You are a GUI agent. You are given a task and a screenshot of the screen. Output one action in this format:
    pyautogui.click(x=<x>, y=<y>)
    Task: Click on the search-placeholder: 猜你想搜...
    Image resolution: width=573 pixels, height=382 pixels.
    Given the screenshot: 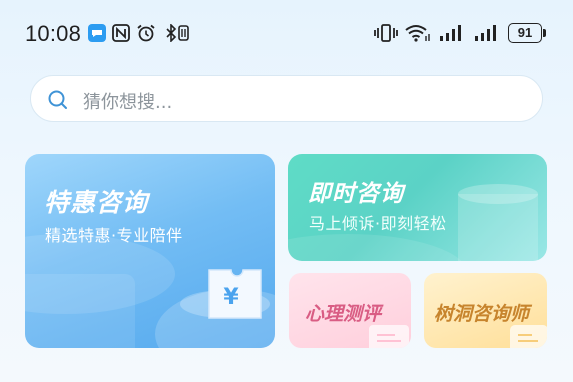 What is the action you would take?
    pyautogui.click(x=128, y=102)
    